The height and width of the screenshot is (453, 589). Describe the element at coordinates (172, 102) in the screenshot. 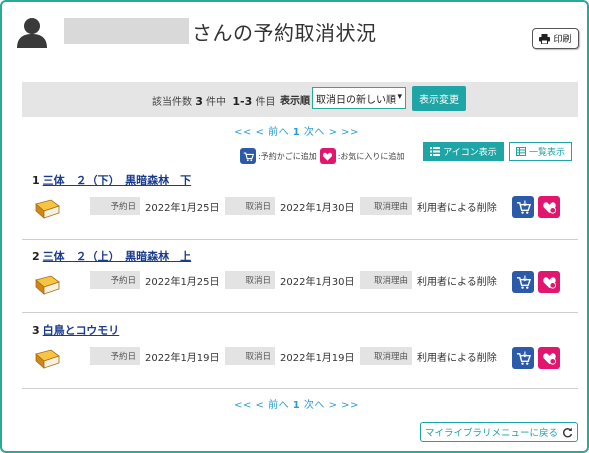

I see `count-prefix: 該当件数` at that location.